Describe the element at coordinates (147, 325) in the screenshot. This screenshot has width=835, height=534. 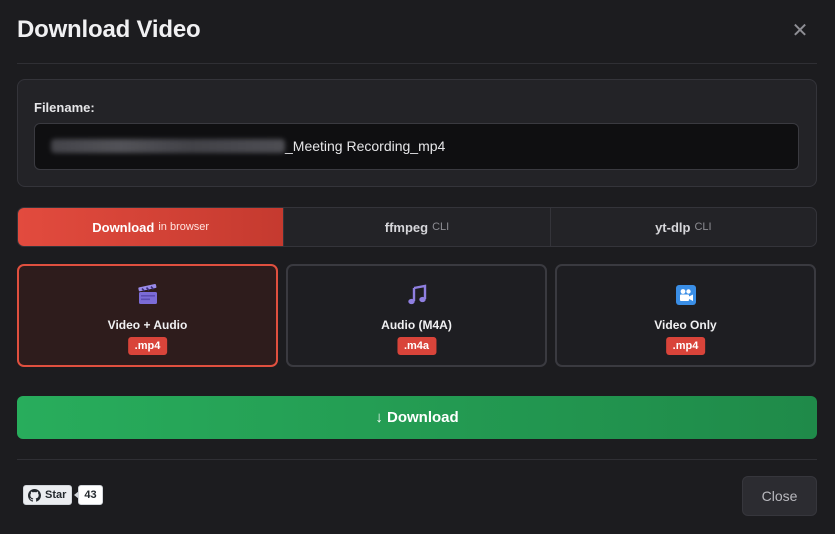
I see `format-label: Video + Audio` at that location.